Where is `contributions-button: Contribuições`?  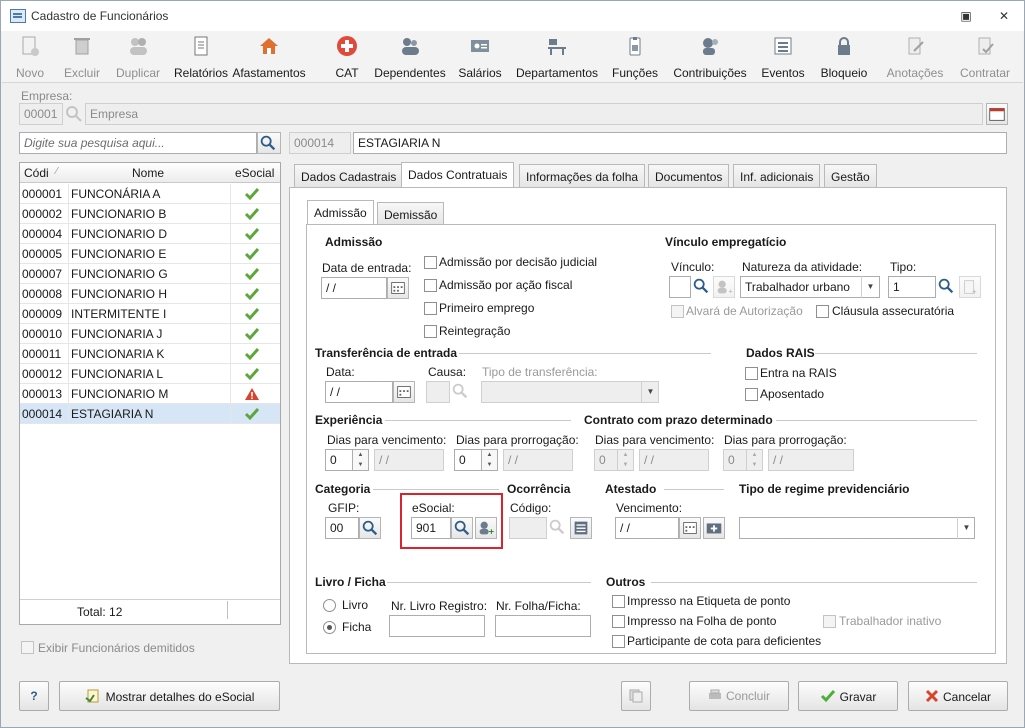
contributions-button: Contribuições is located at coordinates (710, 58).